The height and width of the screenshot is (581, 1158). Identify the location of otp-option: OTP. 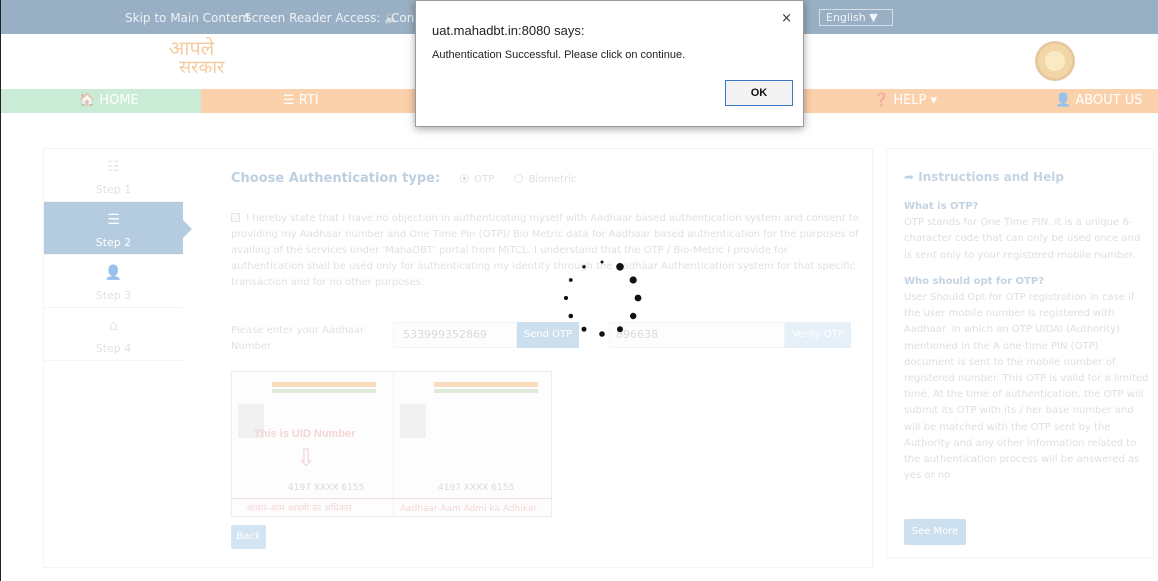
(477, 179).